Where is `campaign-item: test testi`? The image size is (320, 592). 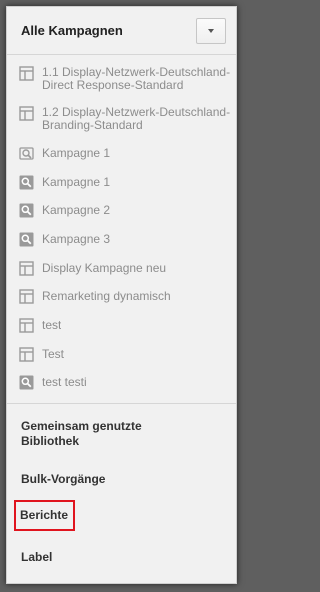
campaign-item: test testi is located at coordinates (121, 383).